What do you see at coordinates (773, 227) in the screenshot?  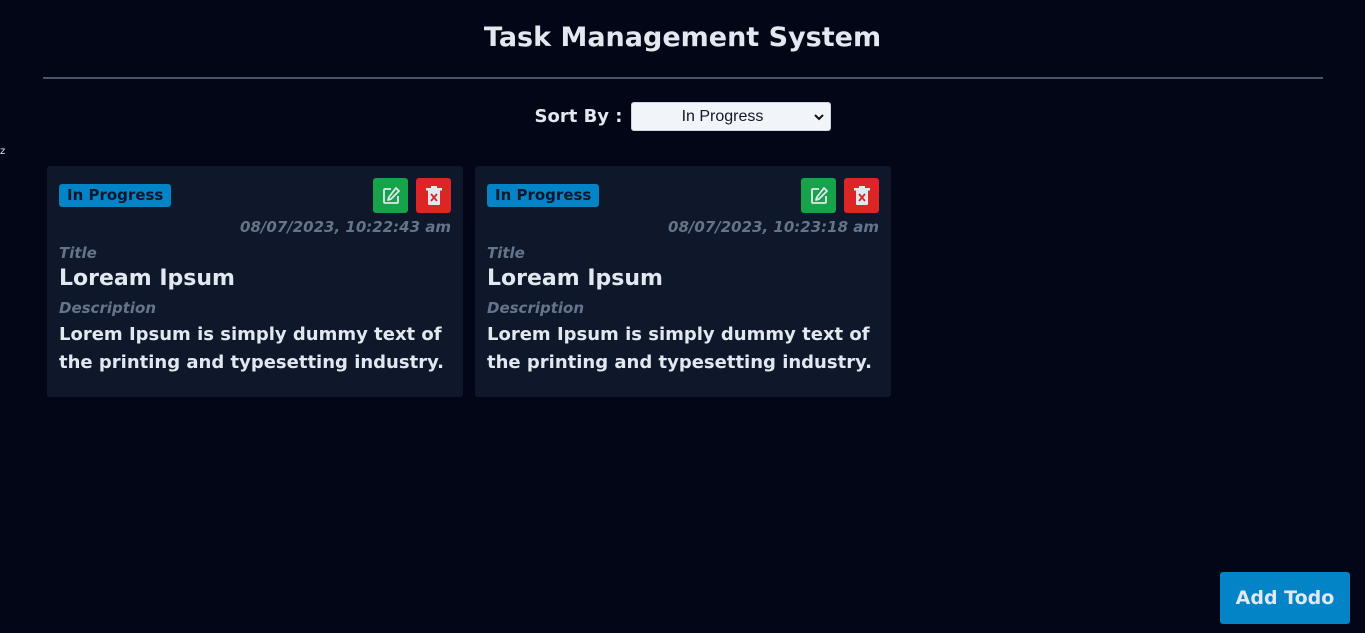 I see `task-date: 08/07/2023, 10:23:18 am` at bounding box center [773, 227].